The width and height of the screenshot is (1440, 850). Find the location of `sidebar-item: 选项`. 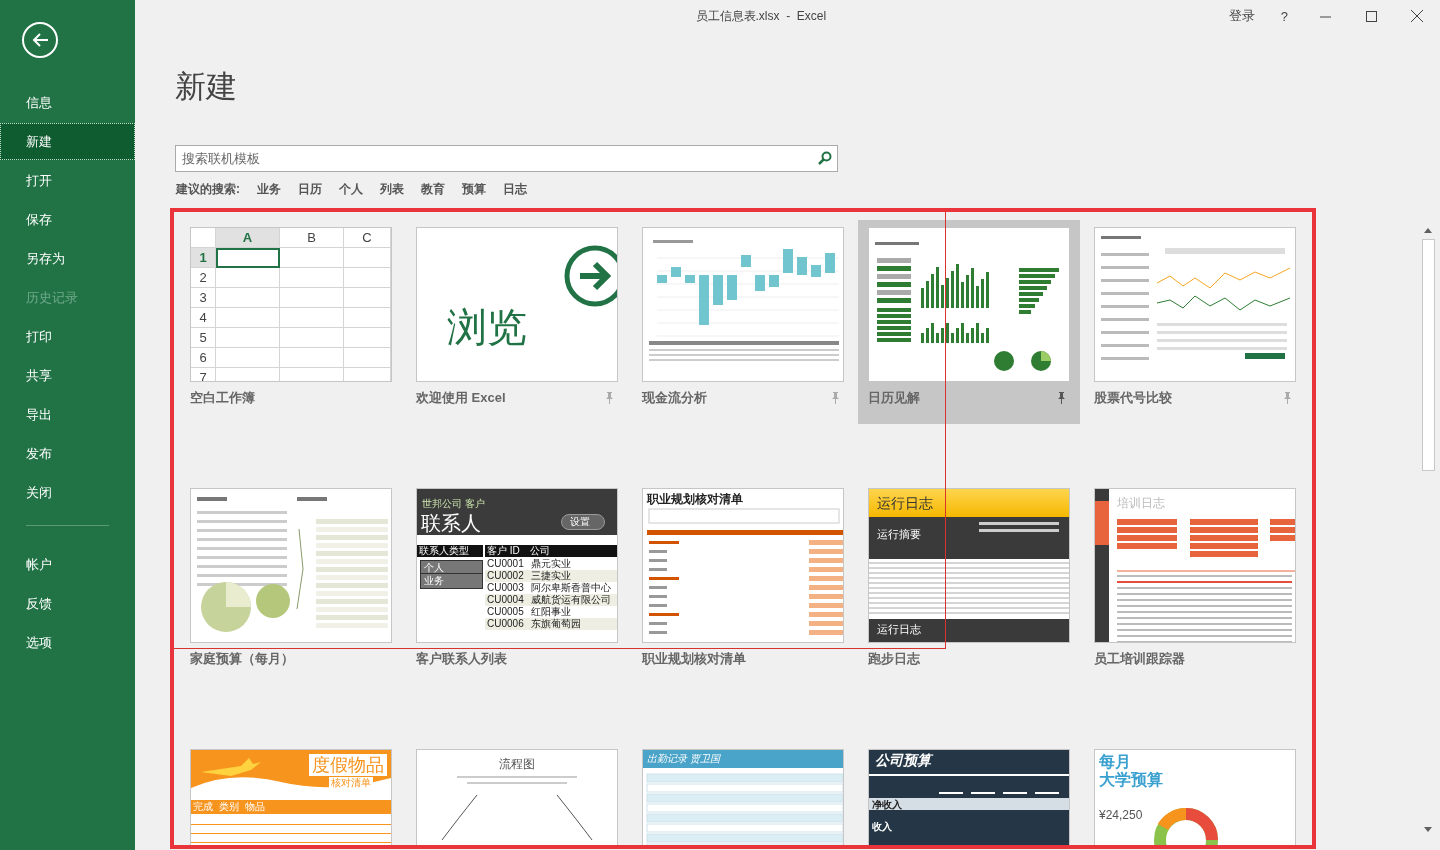

sidebar-item: 选项 is located at coordinates (67, 642).